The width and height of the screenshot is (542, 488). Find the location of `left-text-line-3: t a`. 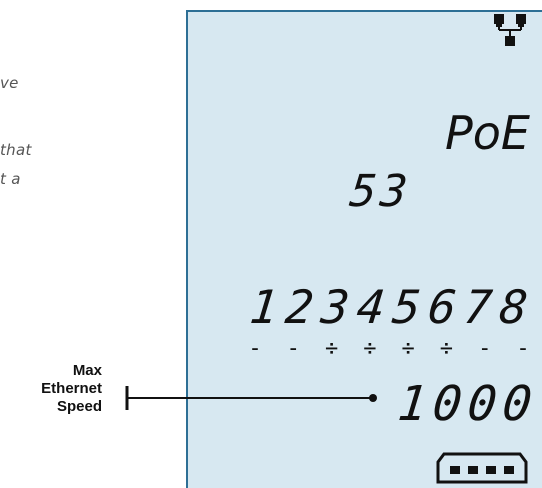

left-text-line-3: t a is located at coordinates (10, 179).